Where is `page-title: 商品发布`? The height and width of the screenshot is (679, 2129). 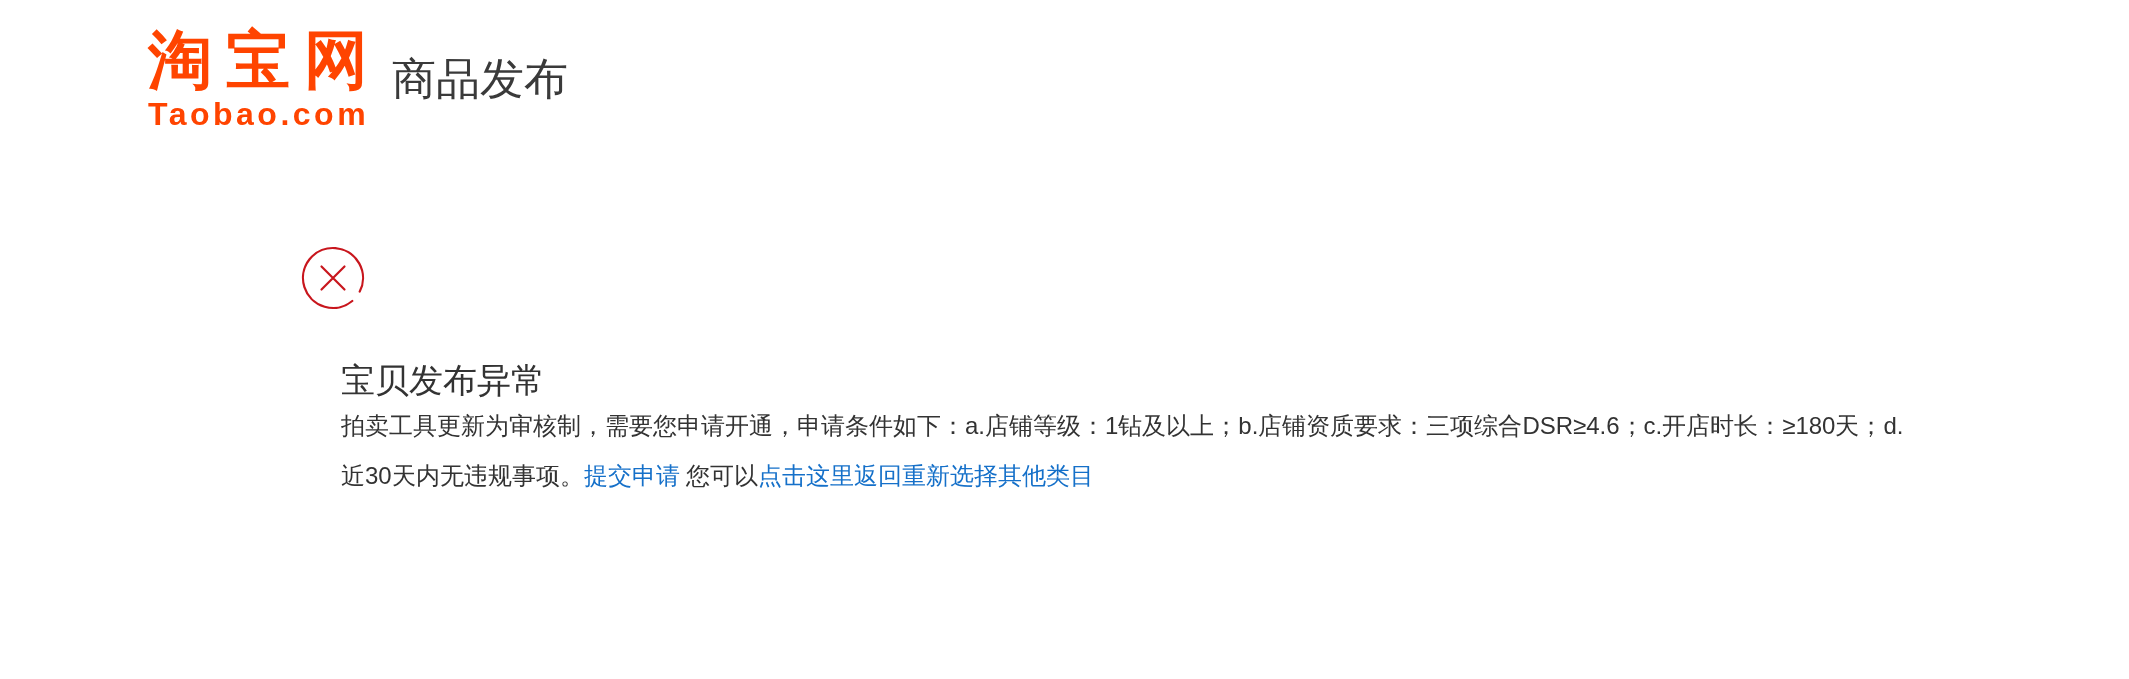
page-title: 商品发布 is located at coordinates (480, 78).